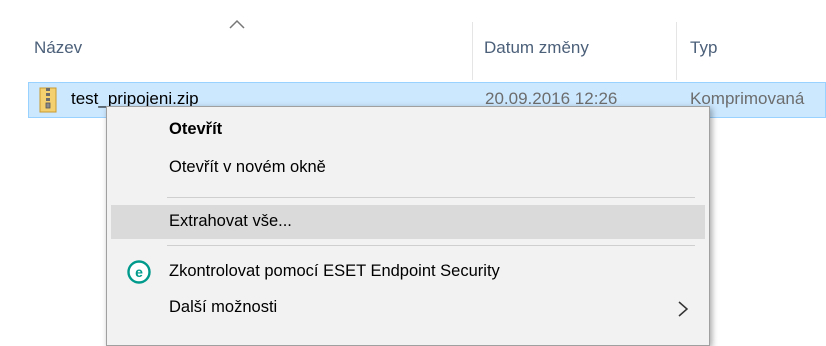 This screenshot has width=826, height=346. What do you see at coordinates (408, 168) in the screenshot?
I see `menu-item-open-new-window: Otevřít v novém okně` at bounding box center [408, 168].